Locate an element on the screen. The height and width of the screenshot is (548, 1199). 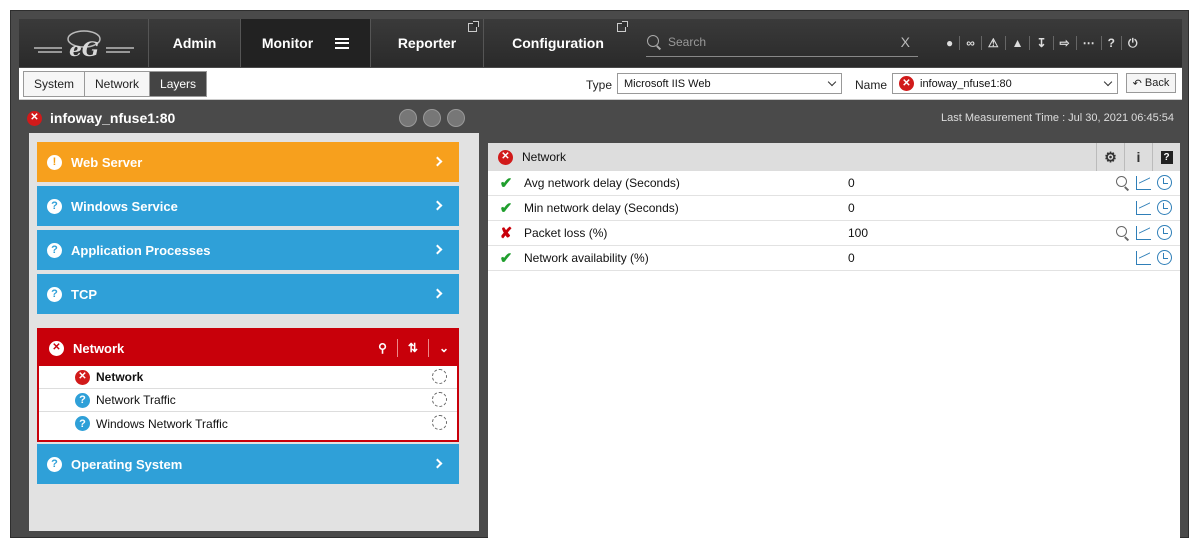
user-icon: ● is located at coordinates (950, 43).